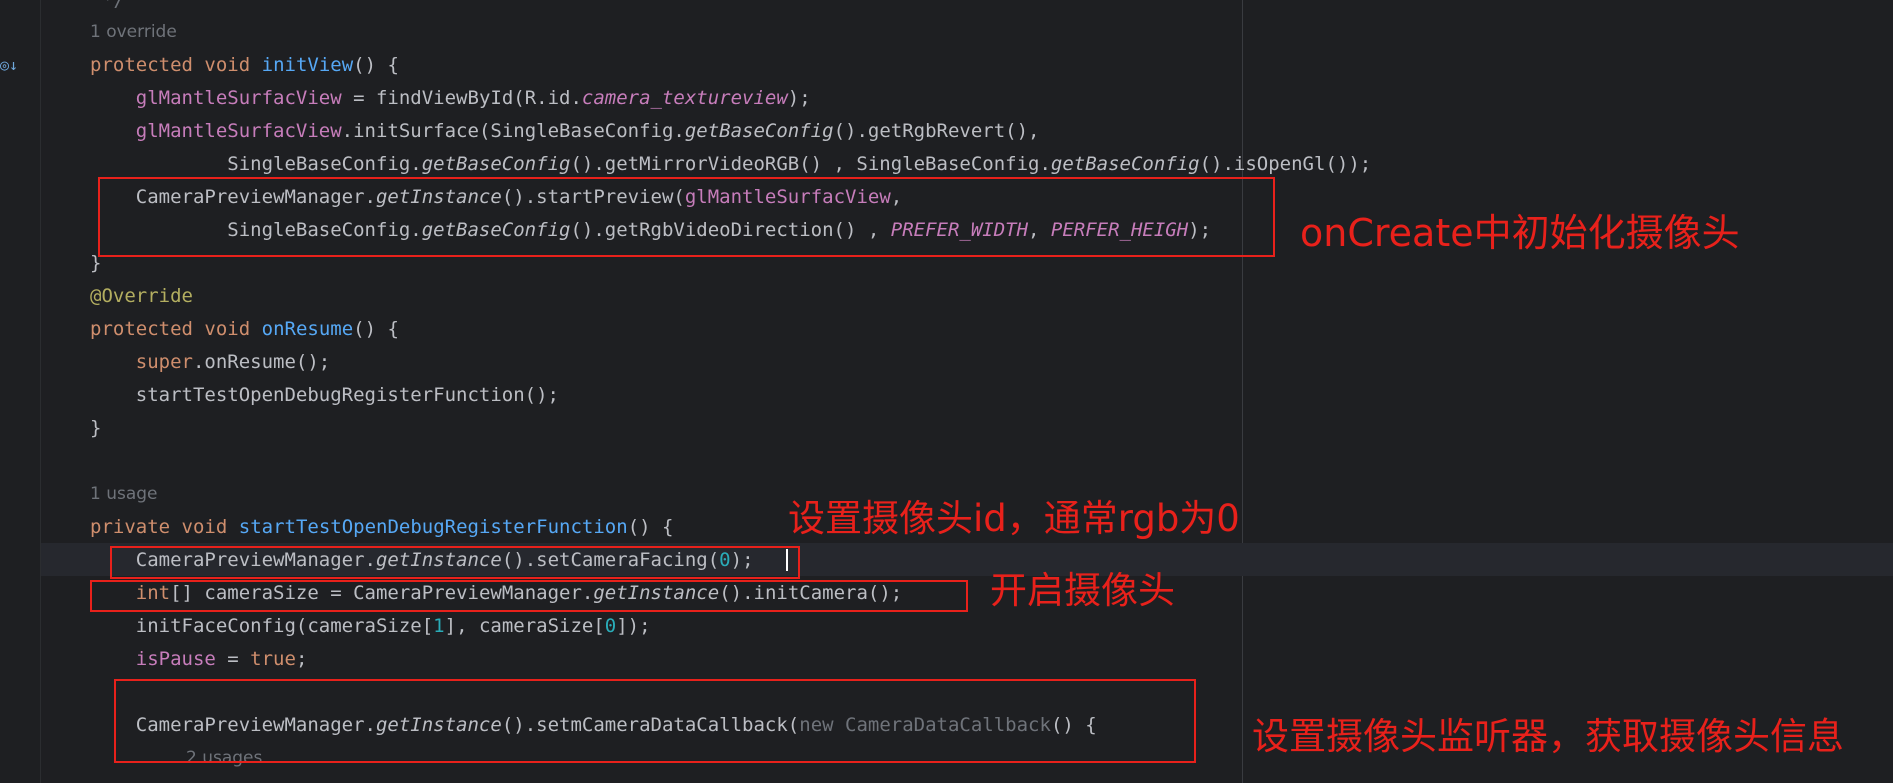  What do you see at coordinates (141, 296) in the screenshot?
I see `code-line-8: @Override` at bounding box center [141, 296].